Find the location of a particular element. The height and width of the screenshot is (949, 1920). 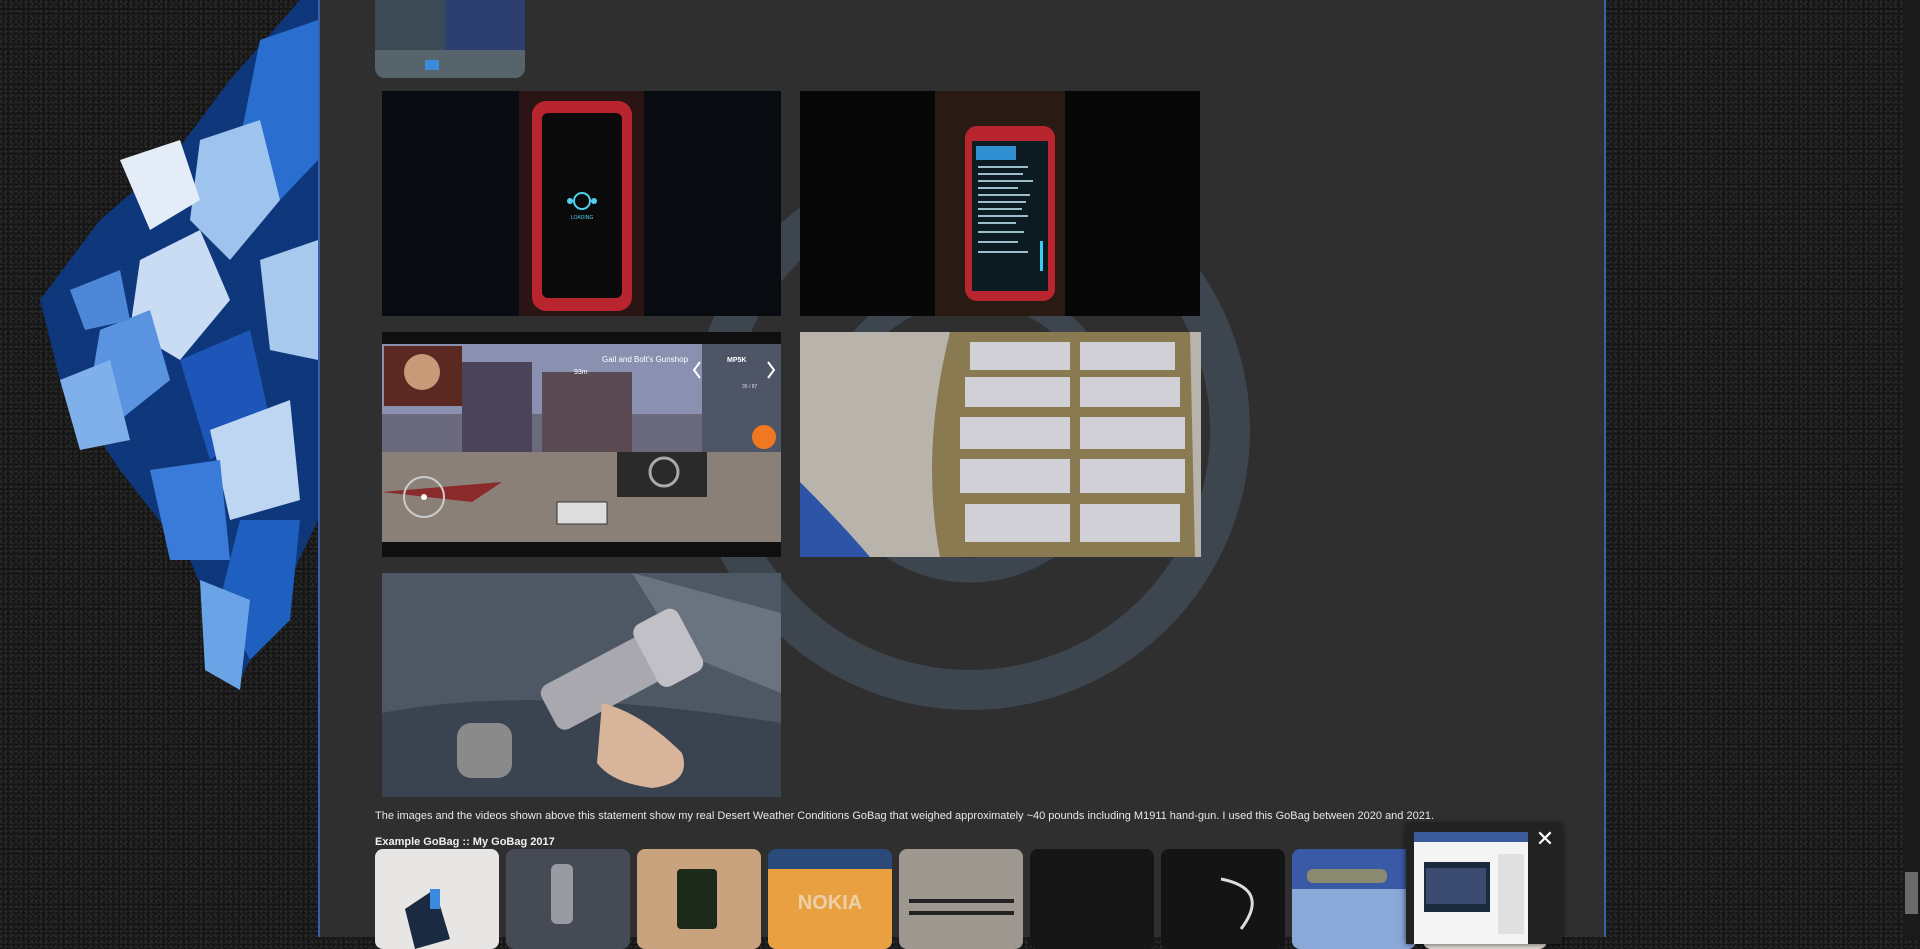

thumbnail-image: NOKIA is located at coordinates (830, 899).